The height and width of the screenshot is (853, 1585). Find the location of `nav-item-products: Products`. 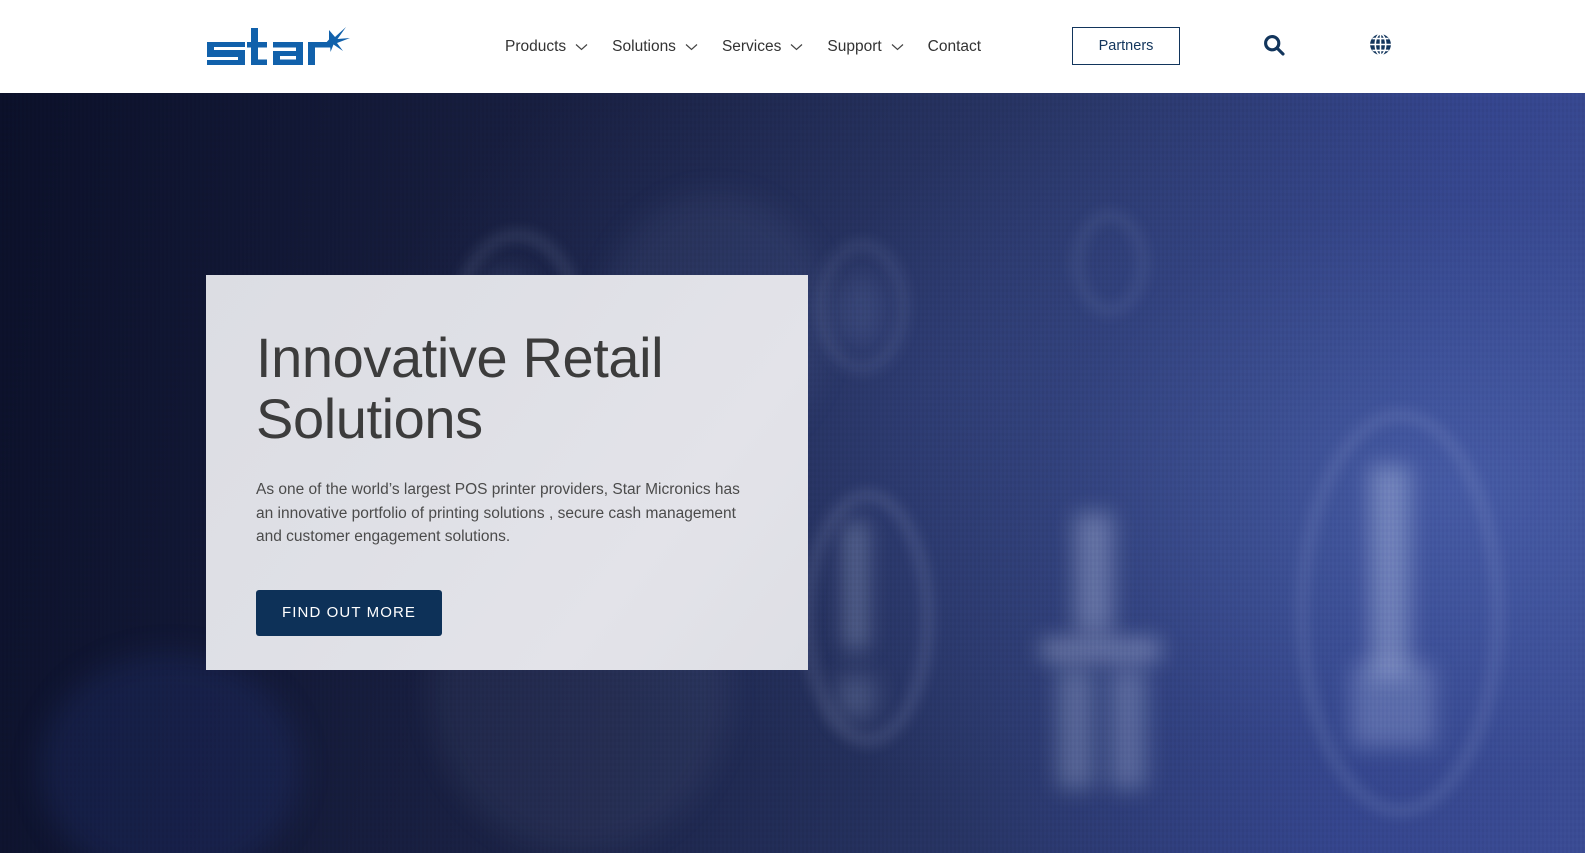

nav-item-products: Products is located at coordinates (546, 47).